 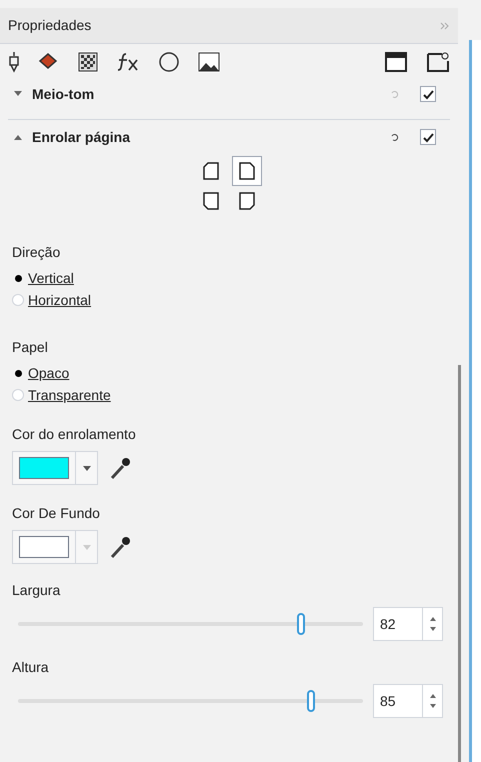 What do you see at coordinates (37, 590) in the screenshot?
I see `slider-label: Largura` at bounding box center [37, 590].